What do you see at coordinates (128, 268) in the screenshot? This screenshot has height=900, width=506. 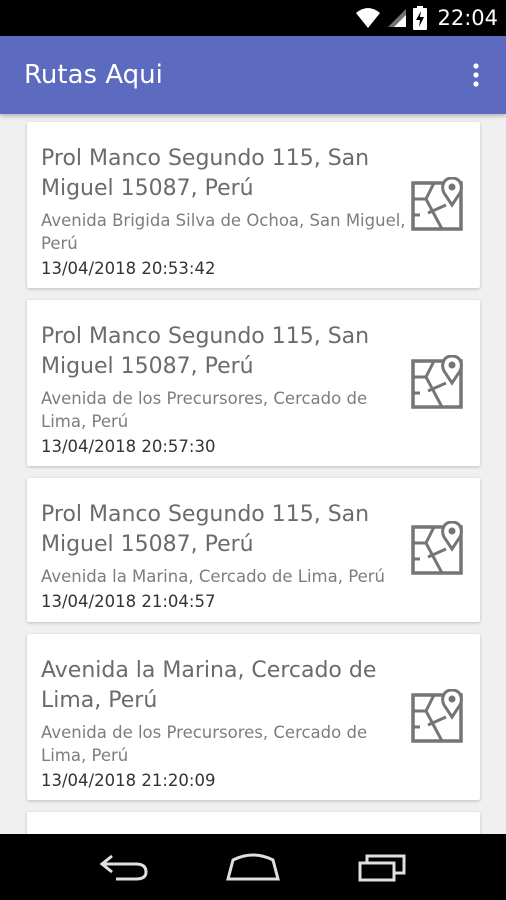 I see `route-datetime: 13/04/2018 20:53:42` at bounding box center [128, 268].